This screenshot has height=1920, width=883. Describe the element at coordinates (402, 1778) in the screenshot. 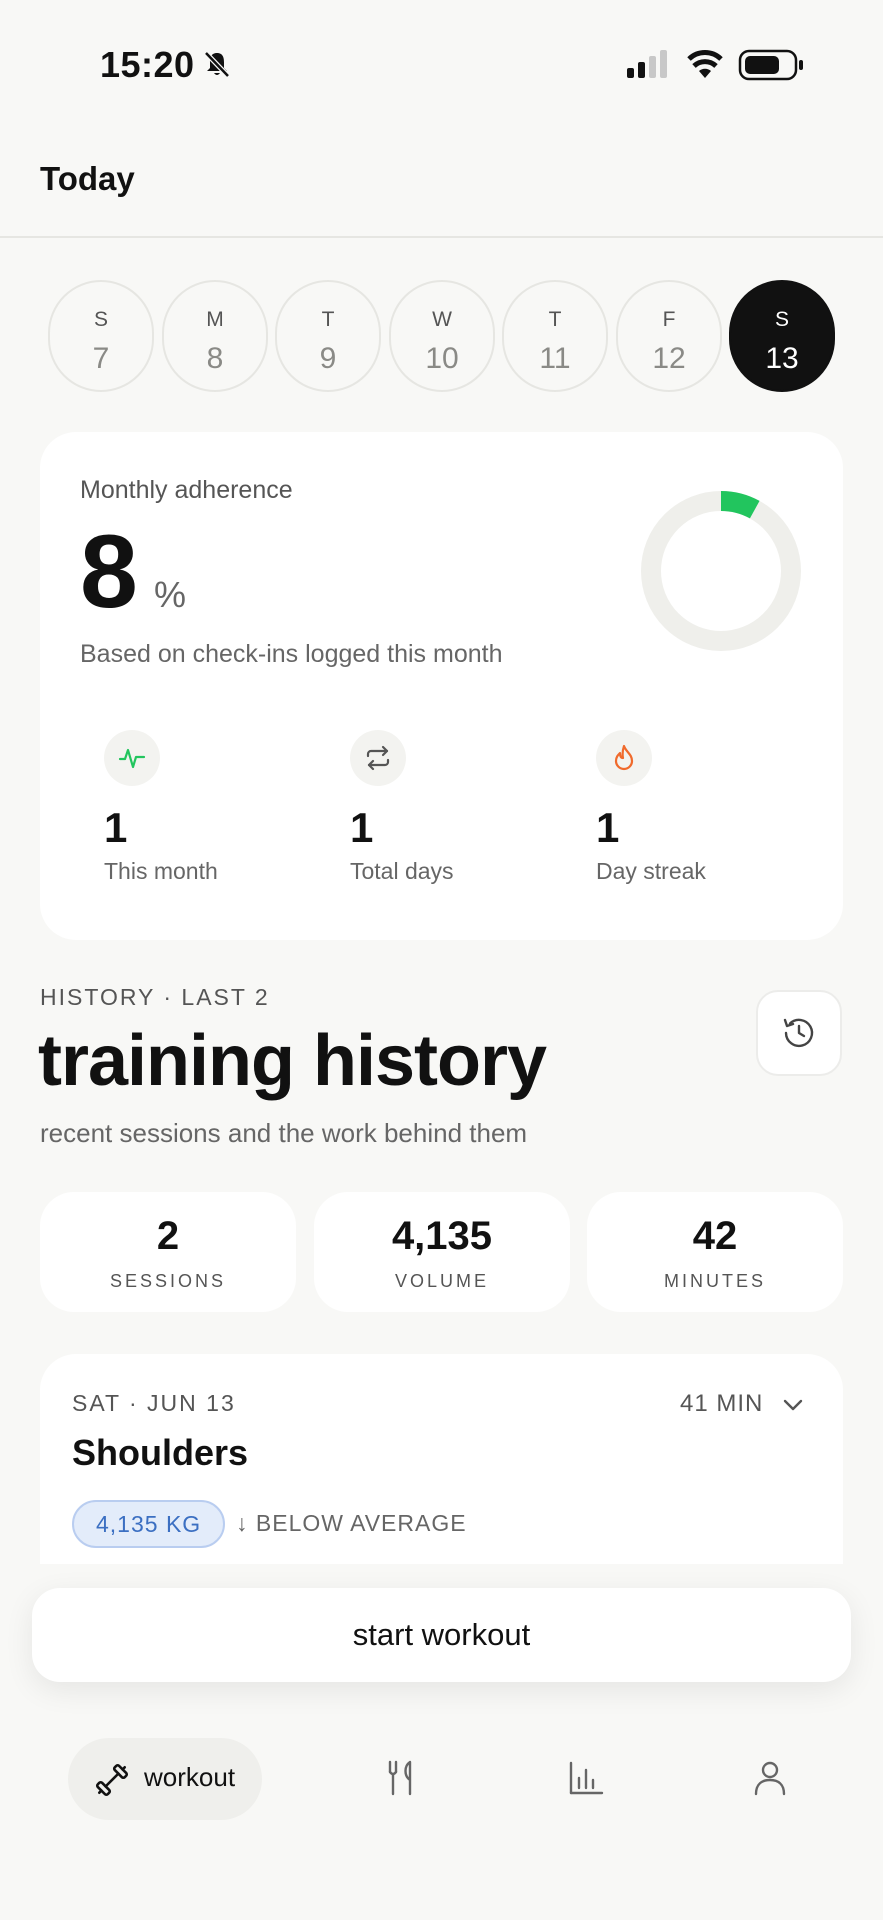

I see `utensils-icon` at that location.